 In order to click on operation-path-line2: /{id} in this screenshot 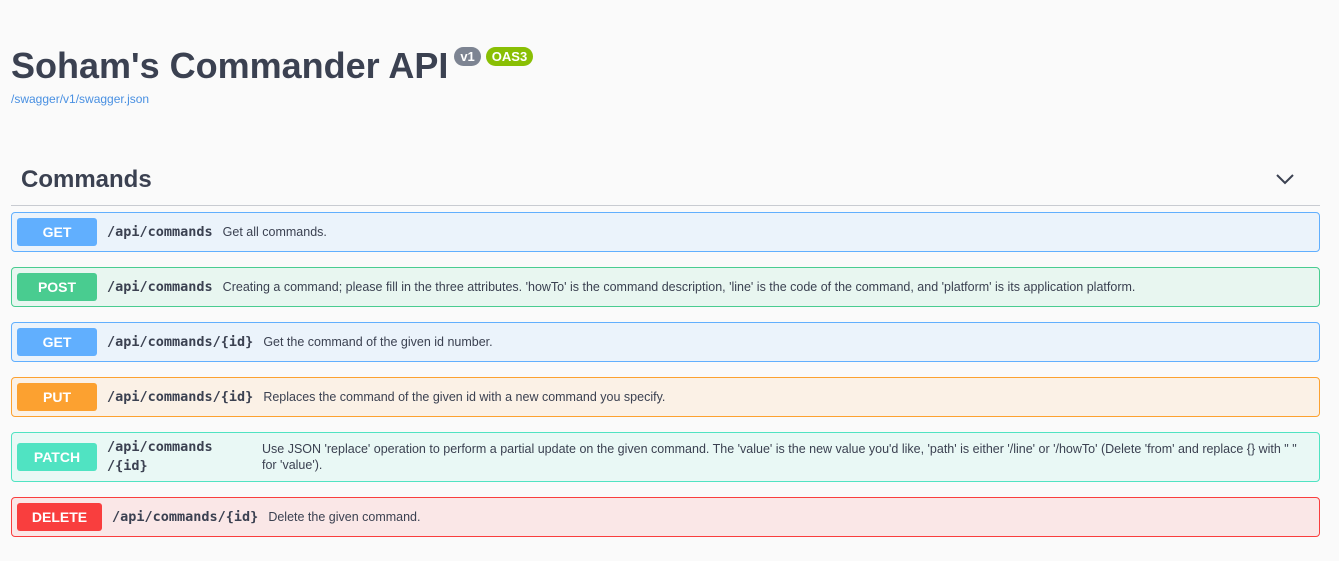, I will do `click(127, 466)`.